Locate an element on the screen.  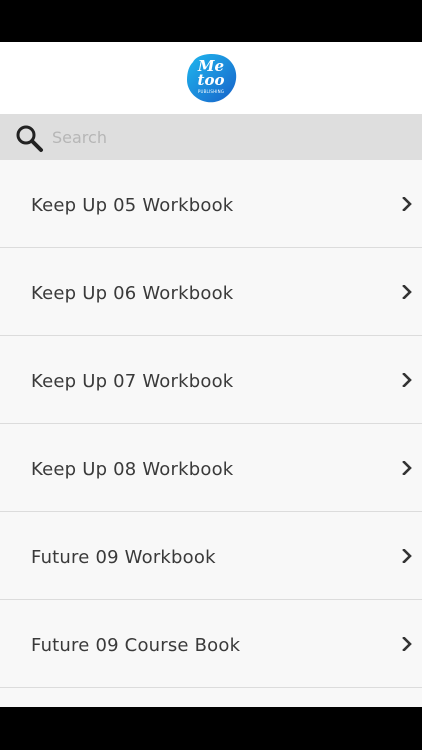
app-header: Me too PUBLISHING is located at coordinates (211, 78).